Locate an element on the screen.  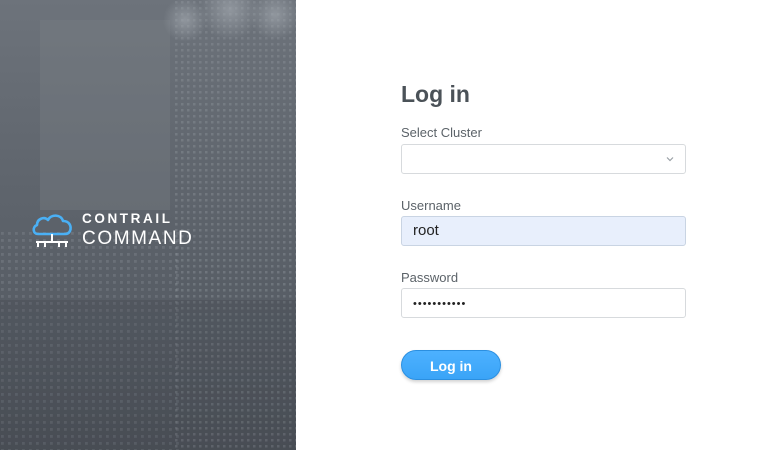
password-field: ••••••••••• is located at coordinates (543, 303).